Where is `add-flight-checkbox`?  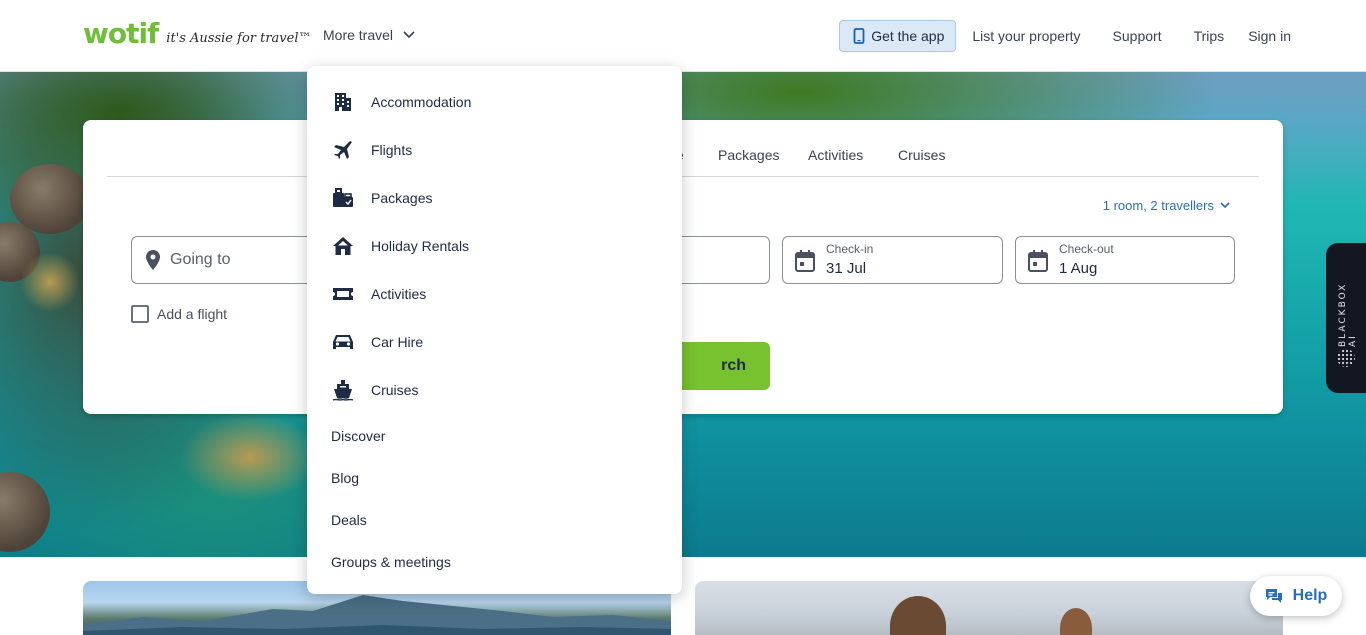 add-flight-checkbox is located at coordinates (140, 314).